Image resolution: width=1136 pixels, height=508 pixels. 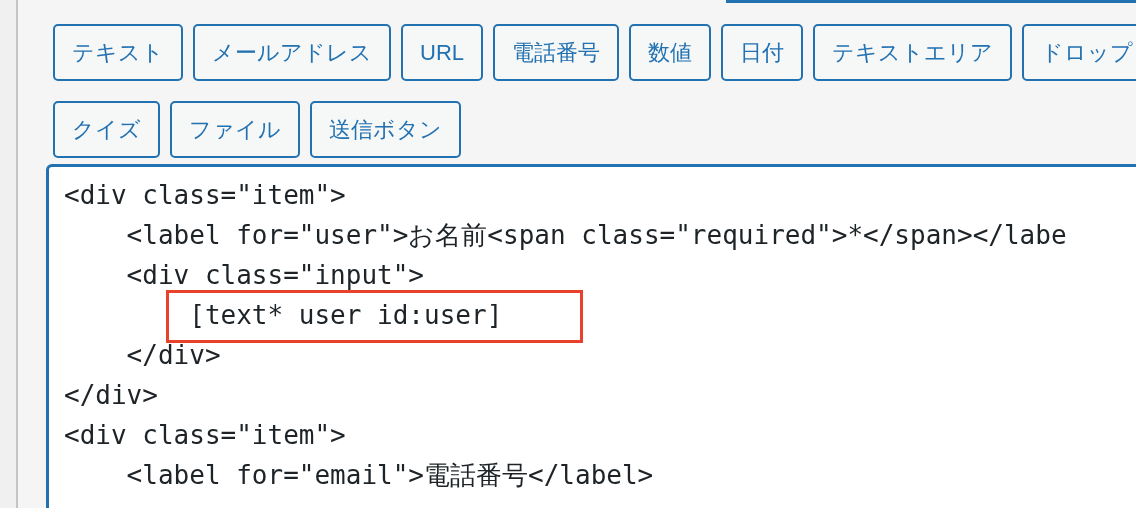 What do you see at coordinates (235, 129) in the screenshot?
I see `tag-button: ファイル` at bounding box center [235, 129].